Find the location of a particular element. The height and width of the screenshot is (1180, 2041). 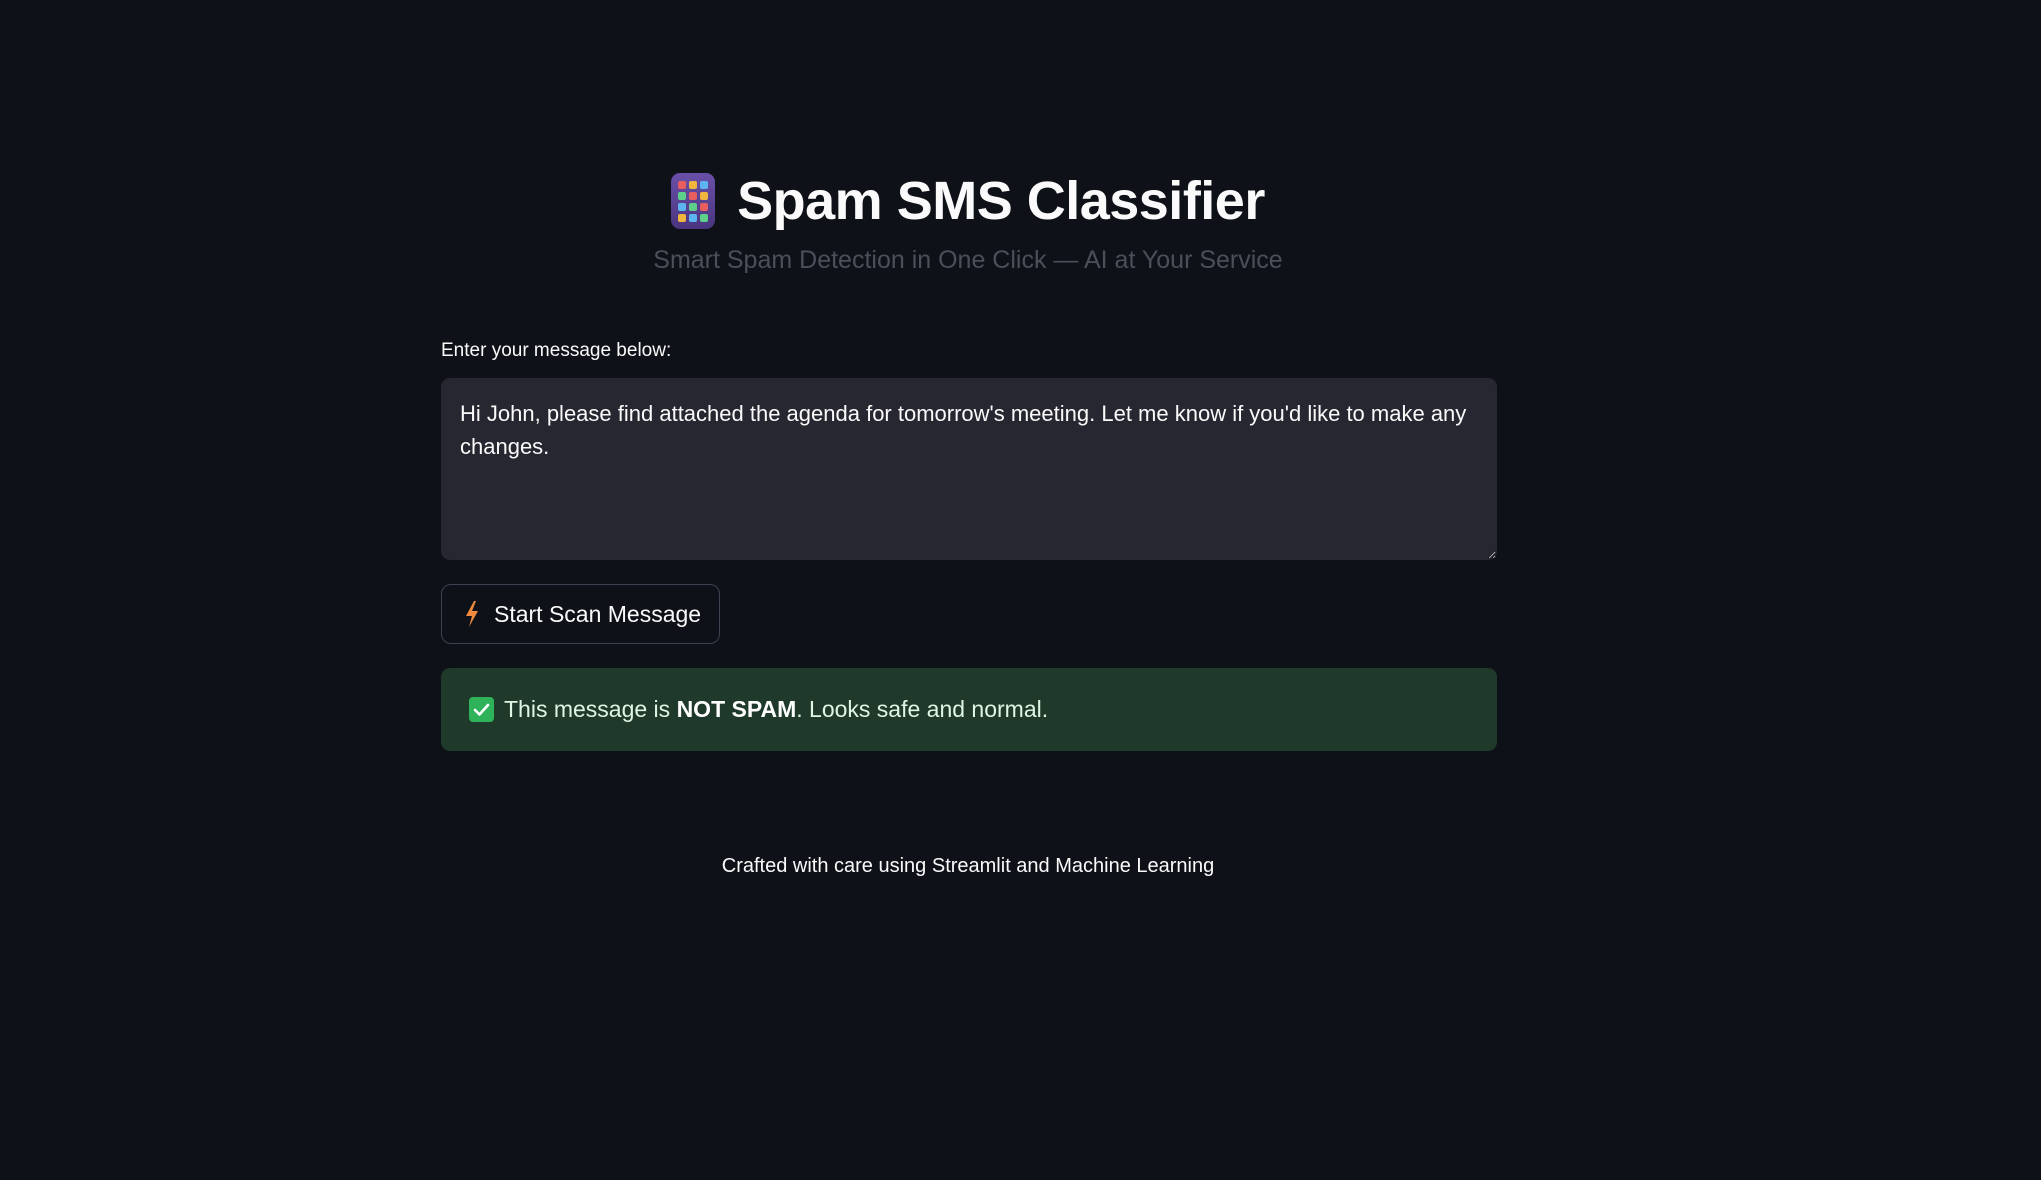

title-row: Spam SMS Classifier is located at coordinates (968, 201).